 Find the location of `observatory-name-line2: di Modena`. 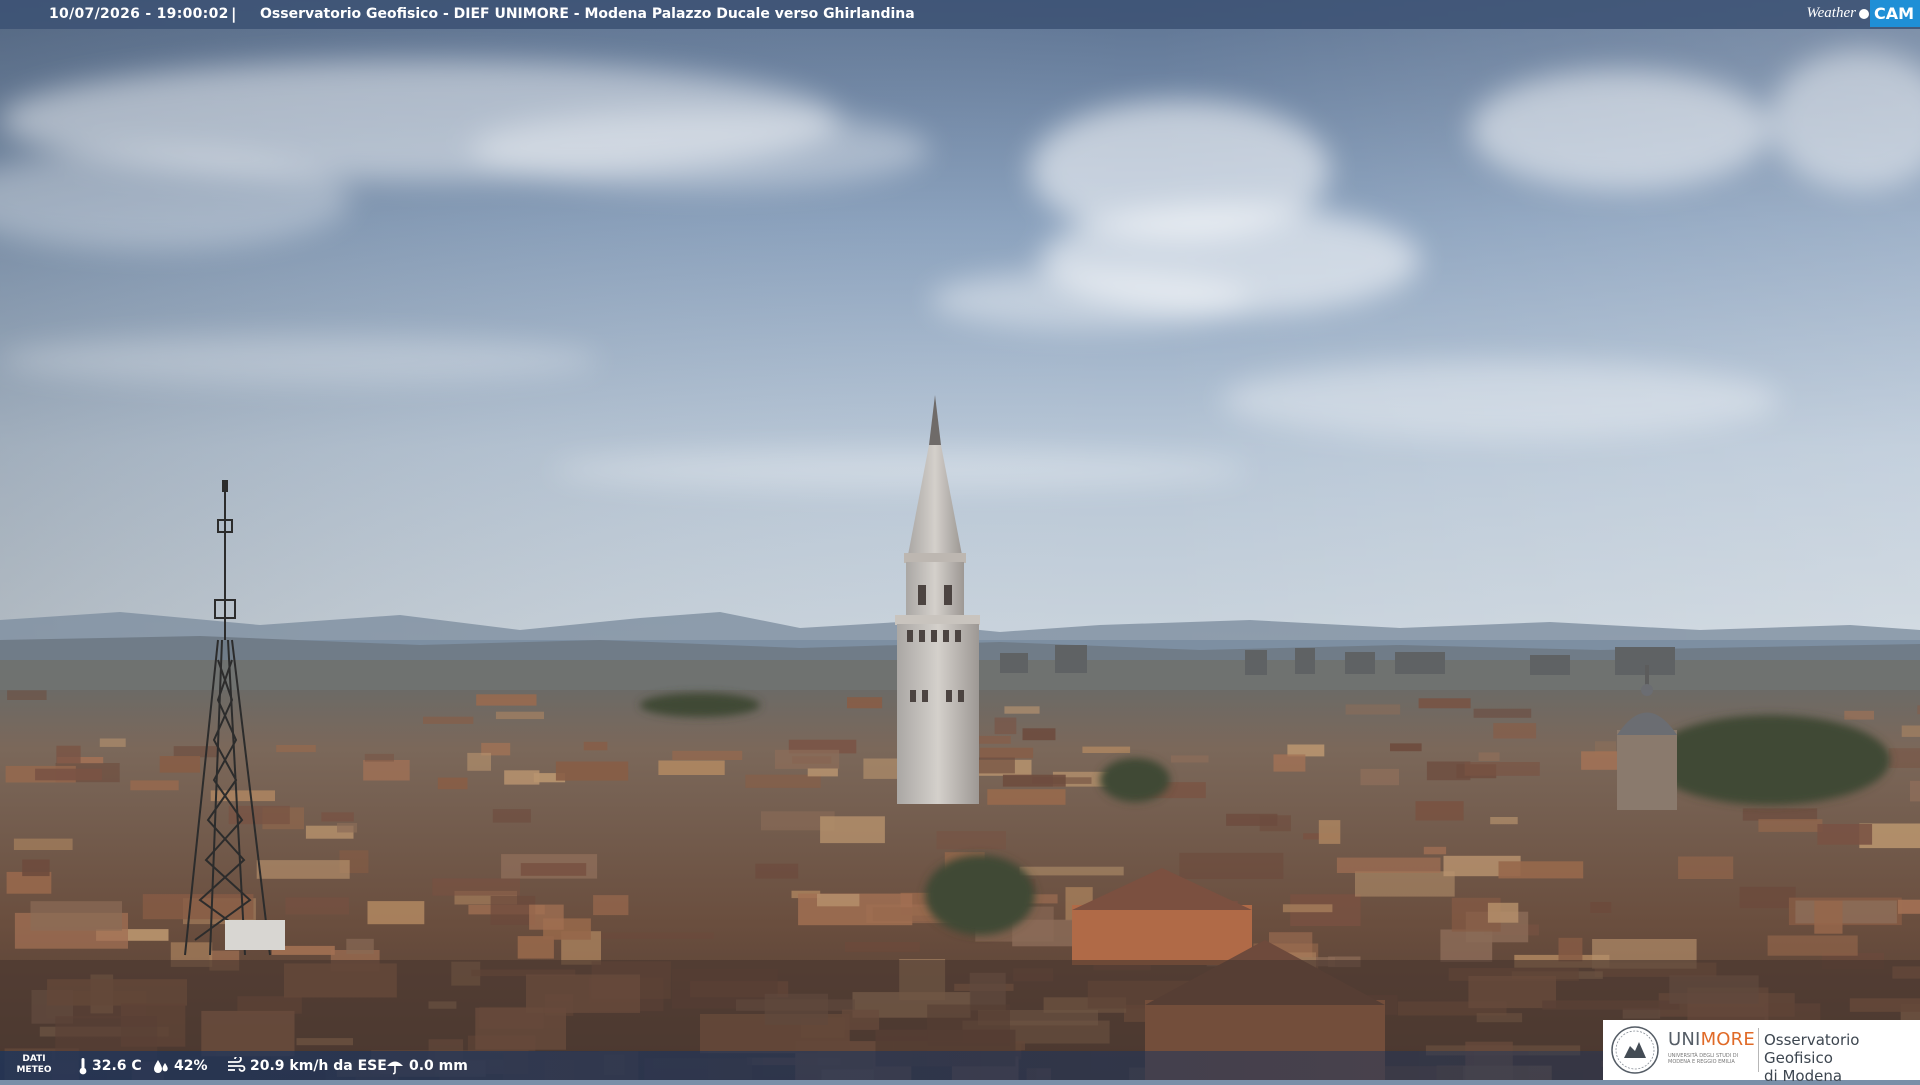

observatory-name-line2: di Modena is located at coordinates (1842, 1076).